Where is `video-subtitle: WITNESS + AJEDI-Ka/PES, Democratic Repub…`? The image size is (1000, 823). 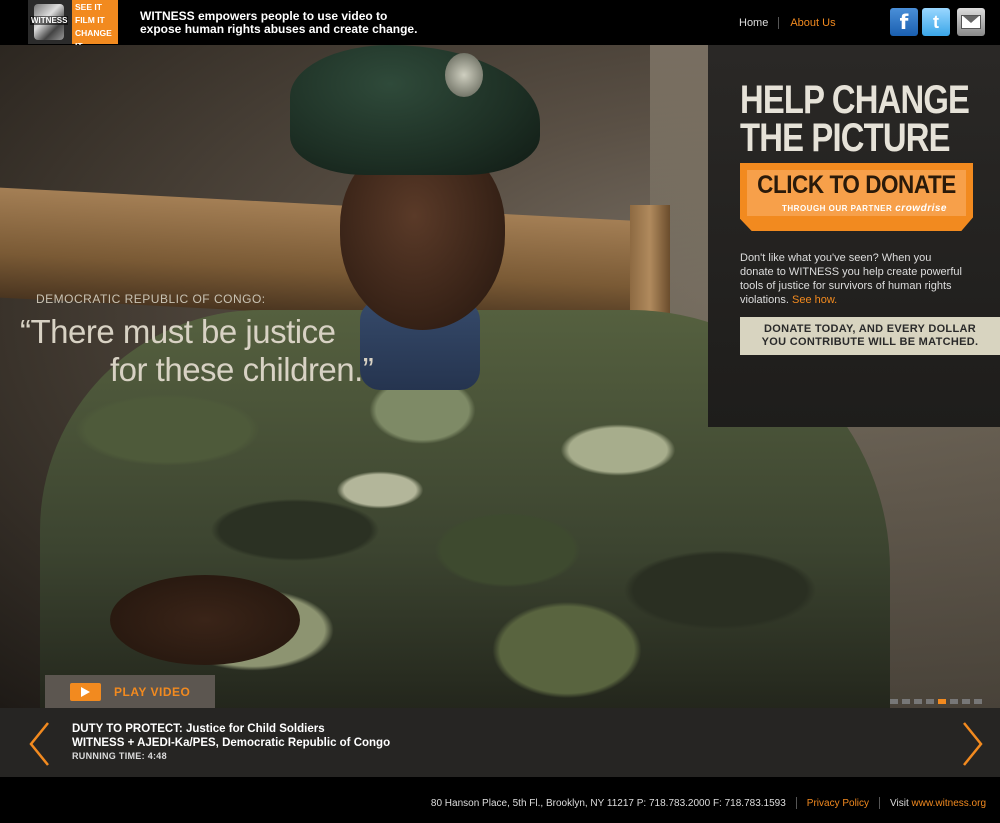 video-subtitle: WITNESS + AJEDI-Ka/PES, Democratic Repub… is located at coordinates (231, 743).